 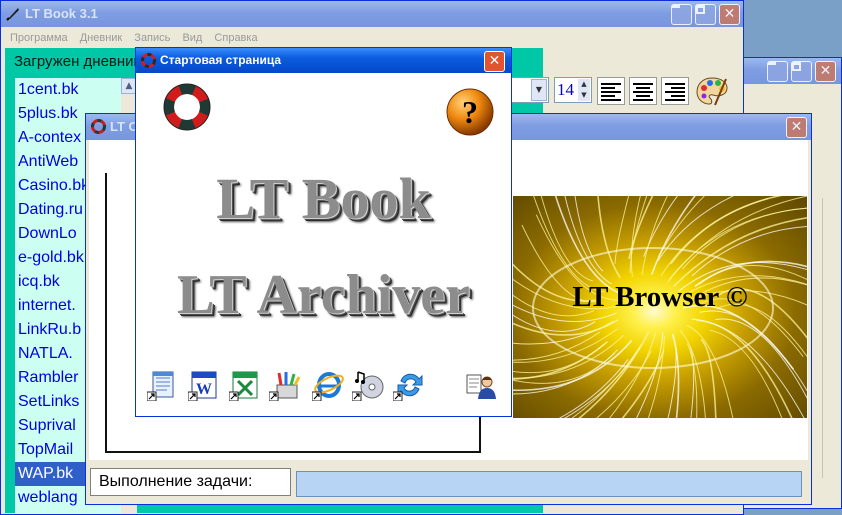 I want to click on lt-book-heading: LT Book, so click(x=323, y=198).